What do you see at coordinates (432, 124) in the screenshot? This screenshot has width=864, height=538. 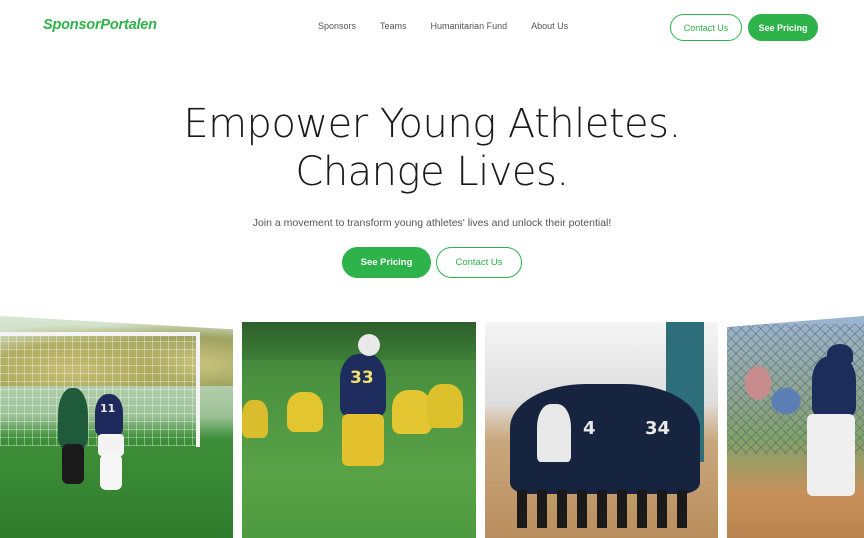 I see `hero-title-line-1: Empower Young Athletes.` at bounding box center [432, 124].